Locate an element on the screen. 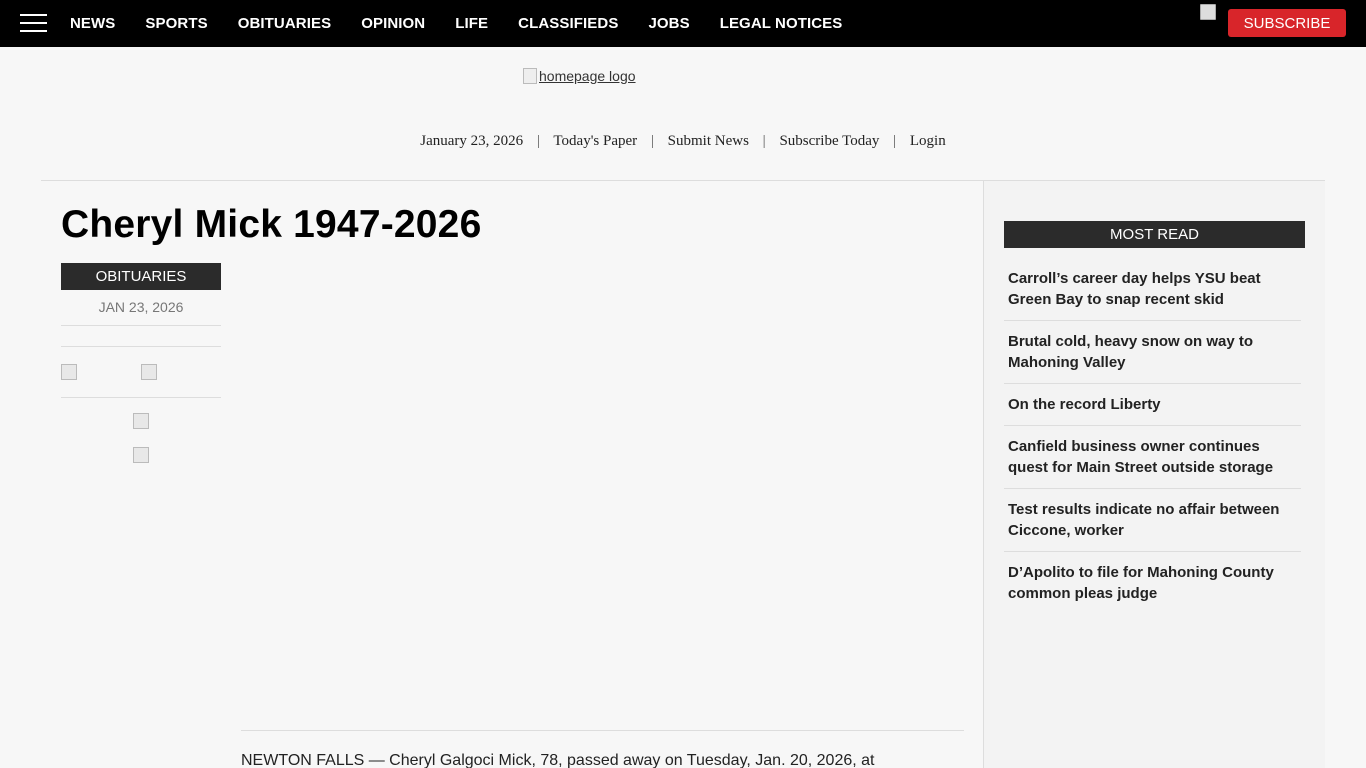 The width and height of the screenshot is (1366, 768). share-twitter-icon is located at coordinates (149, 372).